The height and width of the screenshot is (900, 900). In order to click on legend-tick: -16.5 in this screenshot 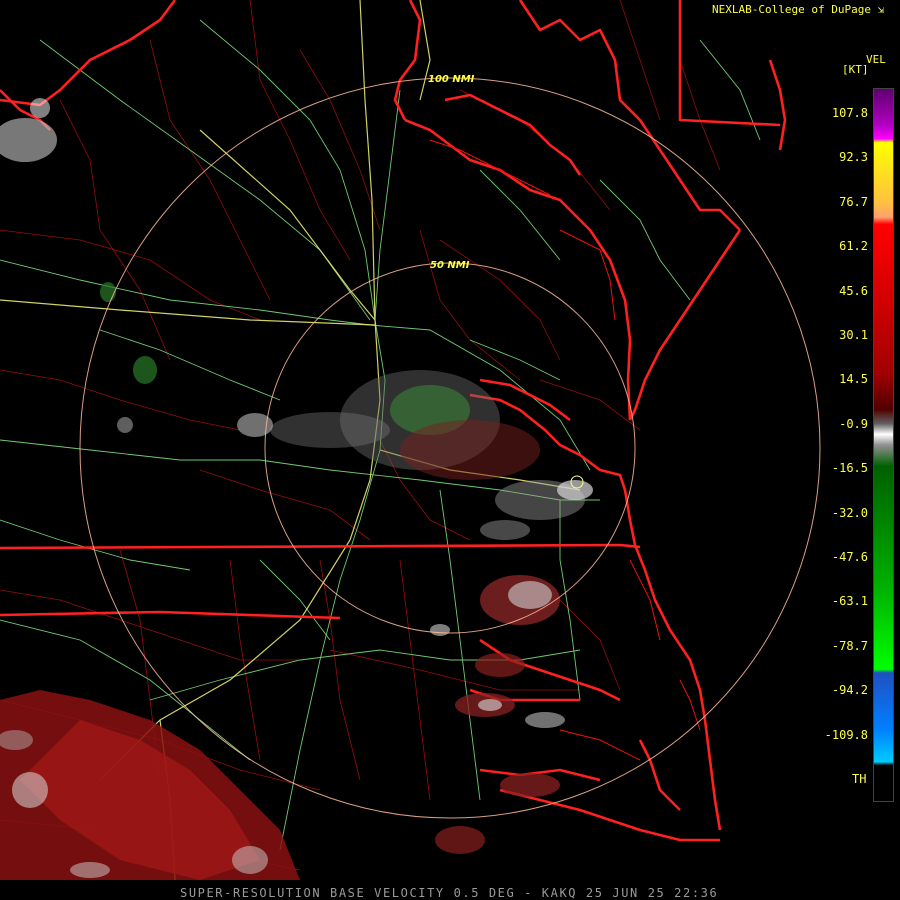, I will do `click(849, 468)`.